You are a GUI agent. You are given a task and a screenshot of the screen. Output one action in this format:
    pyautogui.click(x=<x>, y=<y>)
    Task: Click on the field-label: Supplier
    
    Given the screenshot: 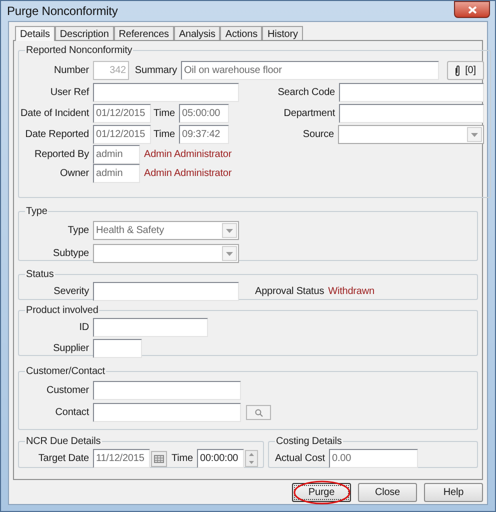 What is the action you would take?
    pyautogui.click(x=71, y=349)
    